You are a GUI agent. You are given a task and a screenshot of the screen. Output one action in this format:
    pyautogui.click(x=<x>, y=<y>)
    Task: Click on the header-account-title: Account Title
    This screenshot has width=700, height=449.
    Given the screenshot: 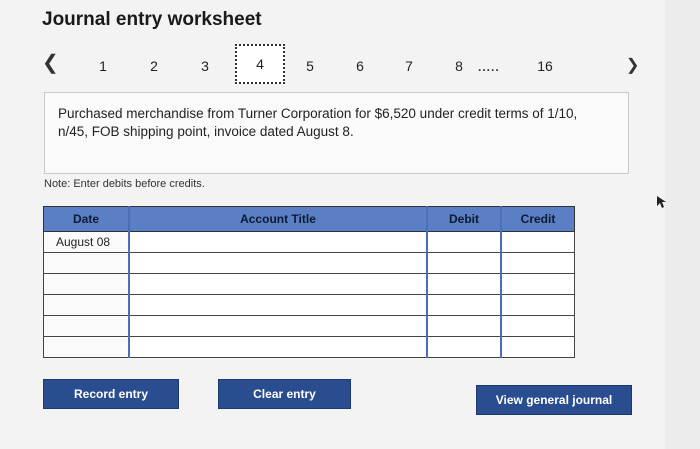 What is the action you would take?
    pyautogui.click(x=278, y=219)
    